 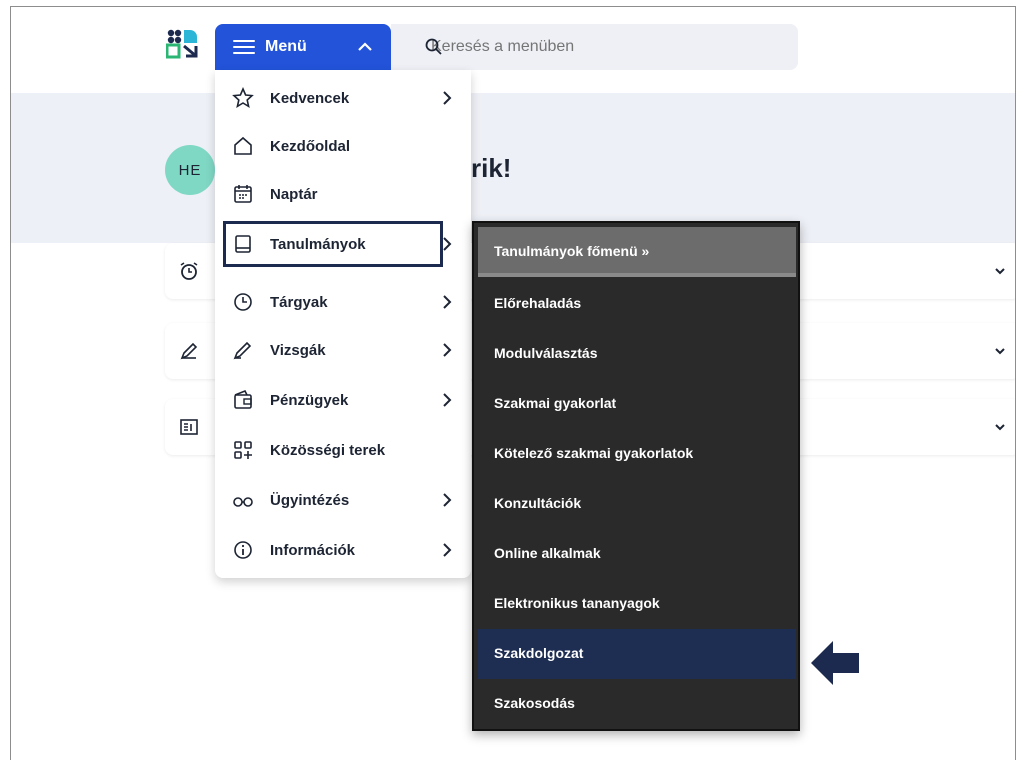 I want to click on pointer-arrow-icon, so click(x=835, y=663).